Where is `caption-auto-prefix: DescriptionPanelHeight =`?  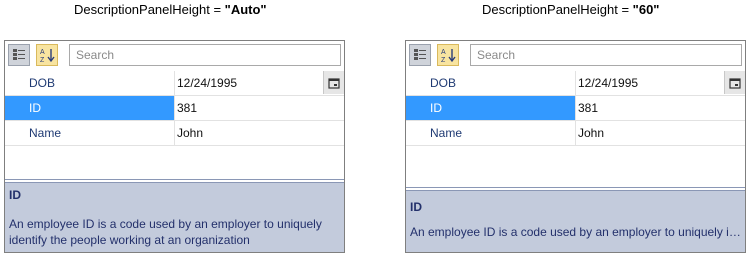 caption-auto-prefix: DescriptionPanelHeight = is located at coordinates (149, 9).